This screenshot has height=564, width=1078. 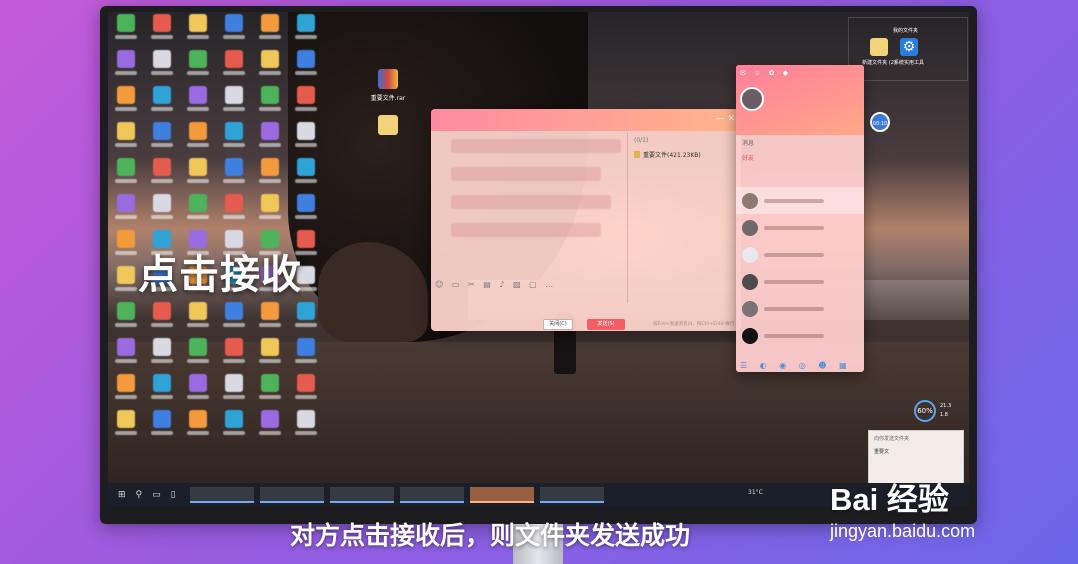 I want to click on qq-bottom-toolbar: ☰ ◐ ◉ ◎ ☻ ▦, so click(x=796, y=365).